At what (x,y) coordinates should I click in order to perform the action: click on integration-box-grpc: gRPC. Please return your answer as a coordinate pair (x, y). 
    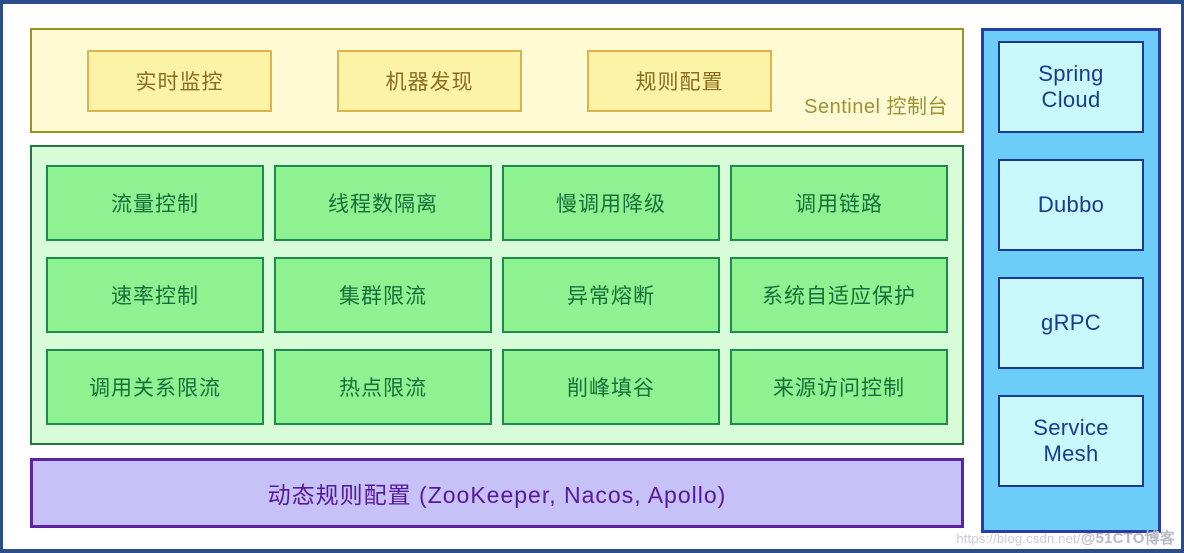
    Looking at the image, I should click on (1071, 323).